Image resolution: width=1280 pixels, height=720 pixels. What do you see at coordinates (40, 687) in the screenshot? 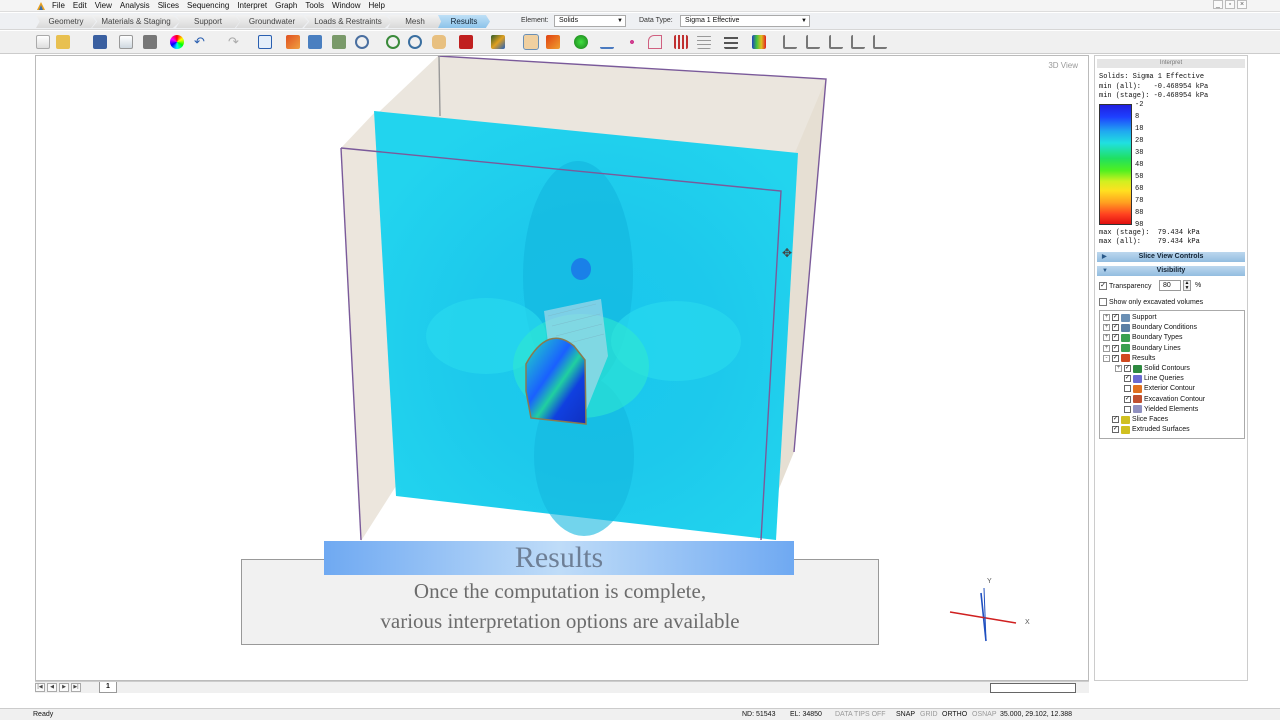
I see `first-sheet-icon: |◀` at bounding box center [40, 687].